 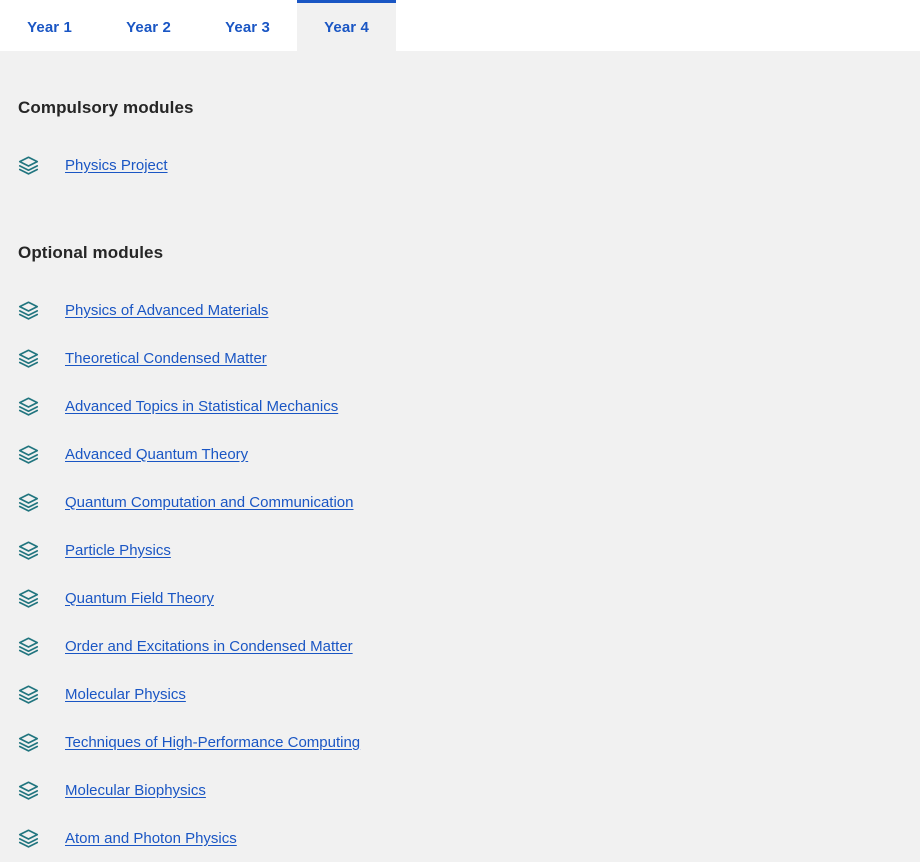 What do you see at coordinates (166, 310) in the screenshot?
I see `module-link: Physics of Advanced Materials` at bounding box center [166, 310].